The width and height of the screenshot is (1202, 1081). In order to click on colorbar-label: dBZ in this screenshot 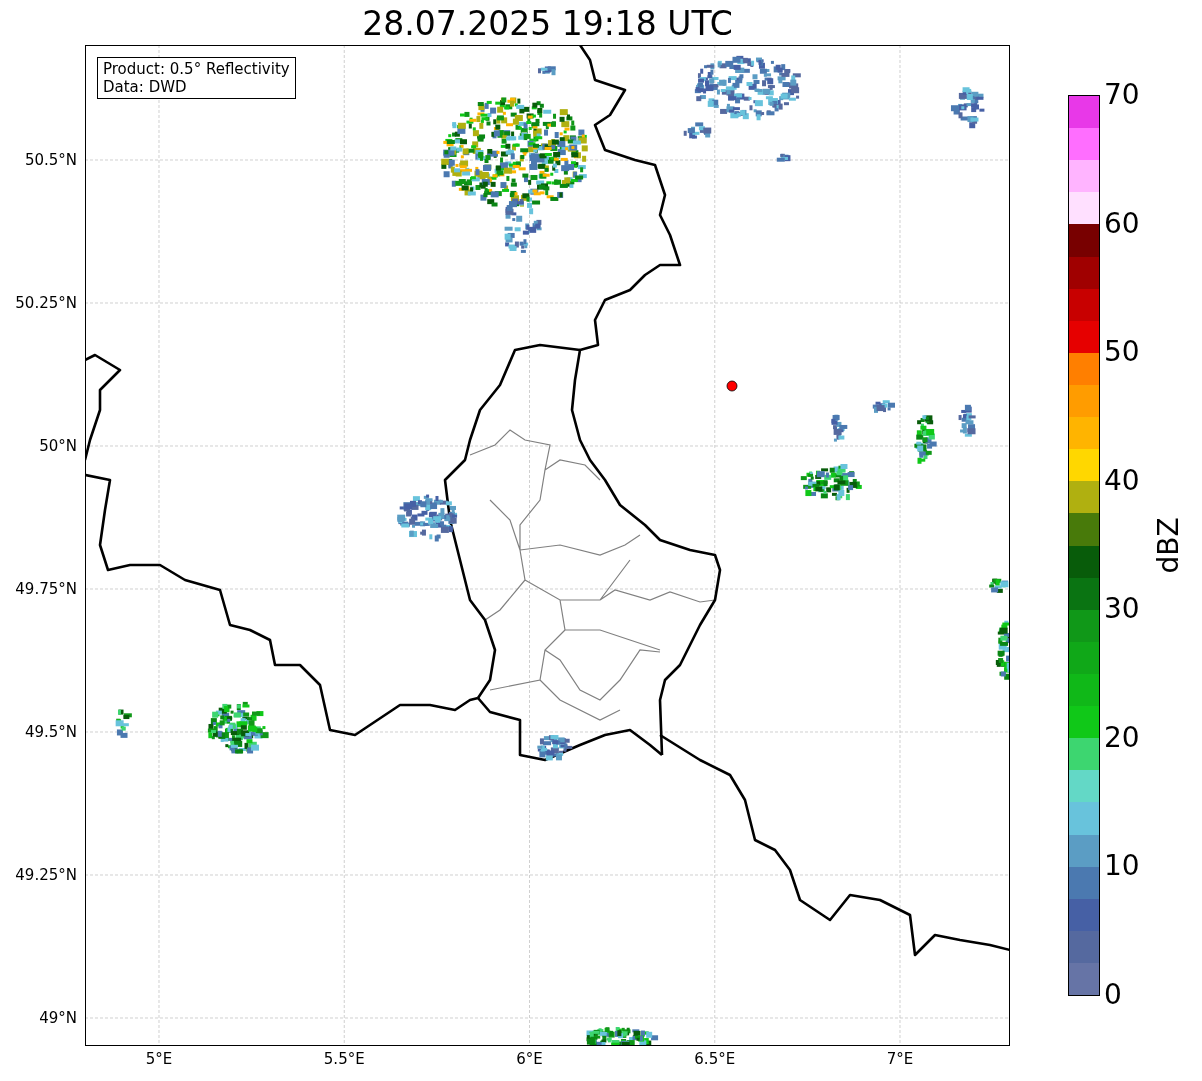, I will do `click(1168, 545)`.